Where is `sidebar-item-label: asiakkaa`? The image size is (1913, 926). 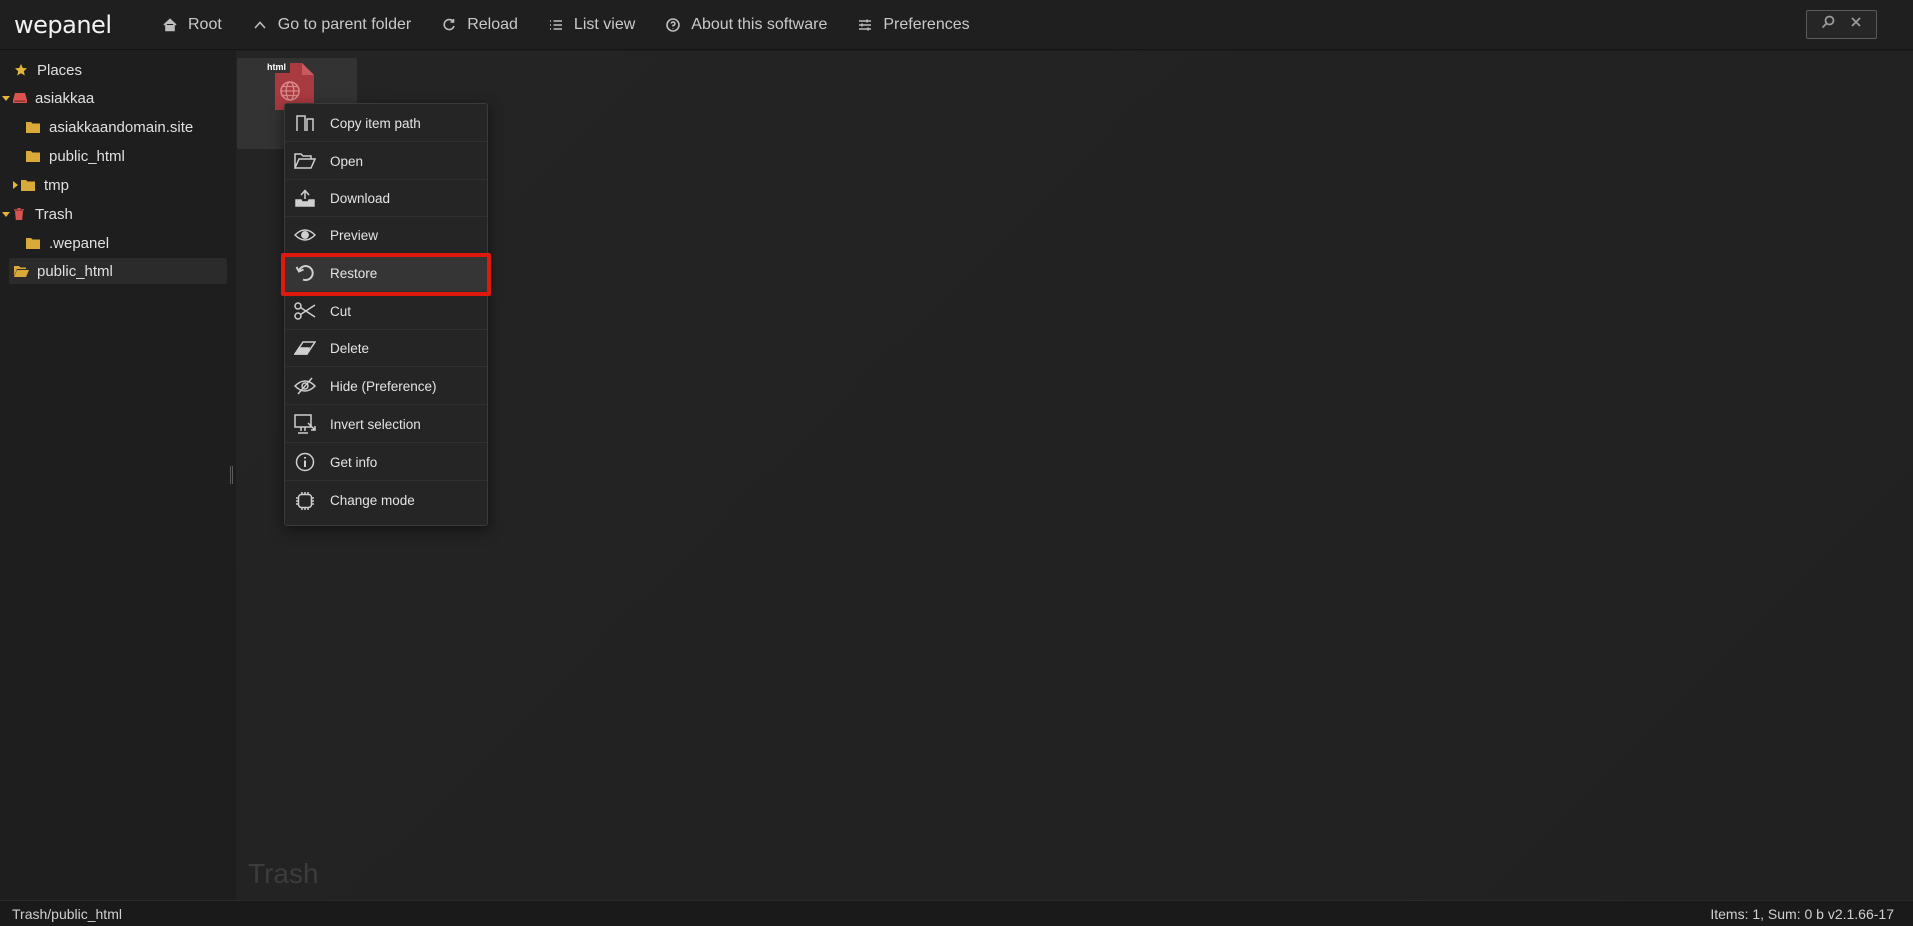
sidebar-item-label: asiakkaa is located at coordinates (65, 98).